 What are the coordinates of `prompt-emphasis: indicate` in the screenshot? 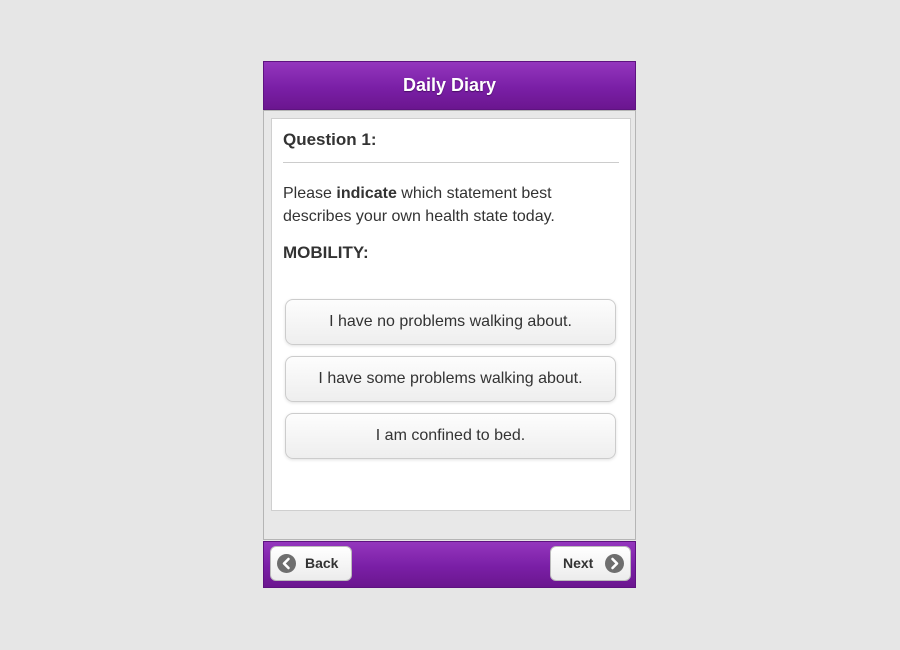 It's located at (366, 193).